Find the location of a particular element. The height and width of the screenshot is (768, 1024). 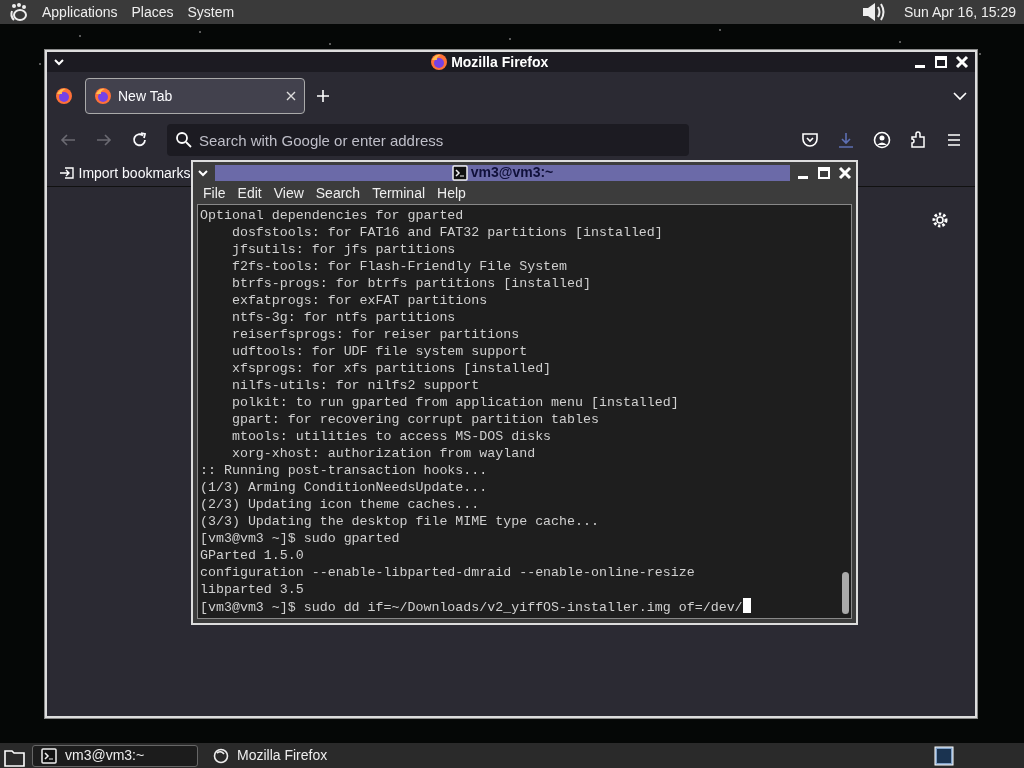

terminal-line: xorg-xhost: authorization from wayland is located at coordinates (383, 453).